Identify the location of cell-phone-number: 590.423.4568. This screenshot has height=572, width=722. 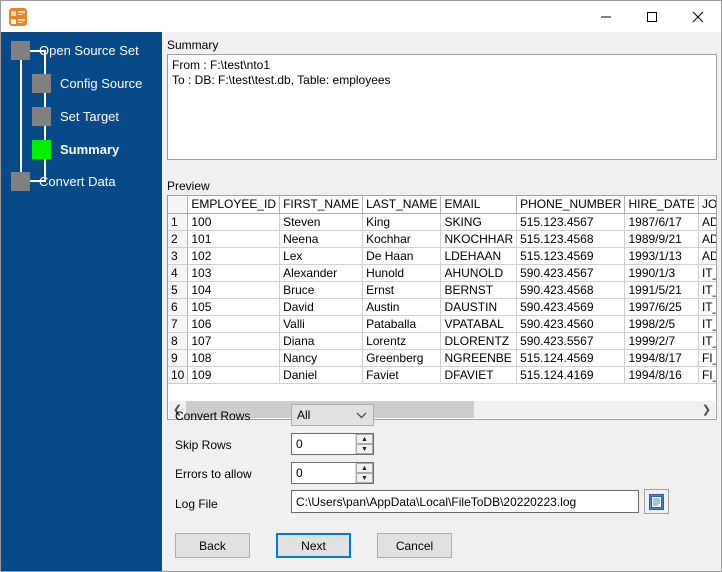
(571, 290).